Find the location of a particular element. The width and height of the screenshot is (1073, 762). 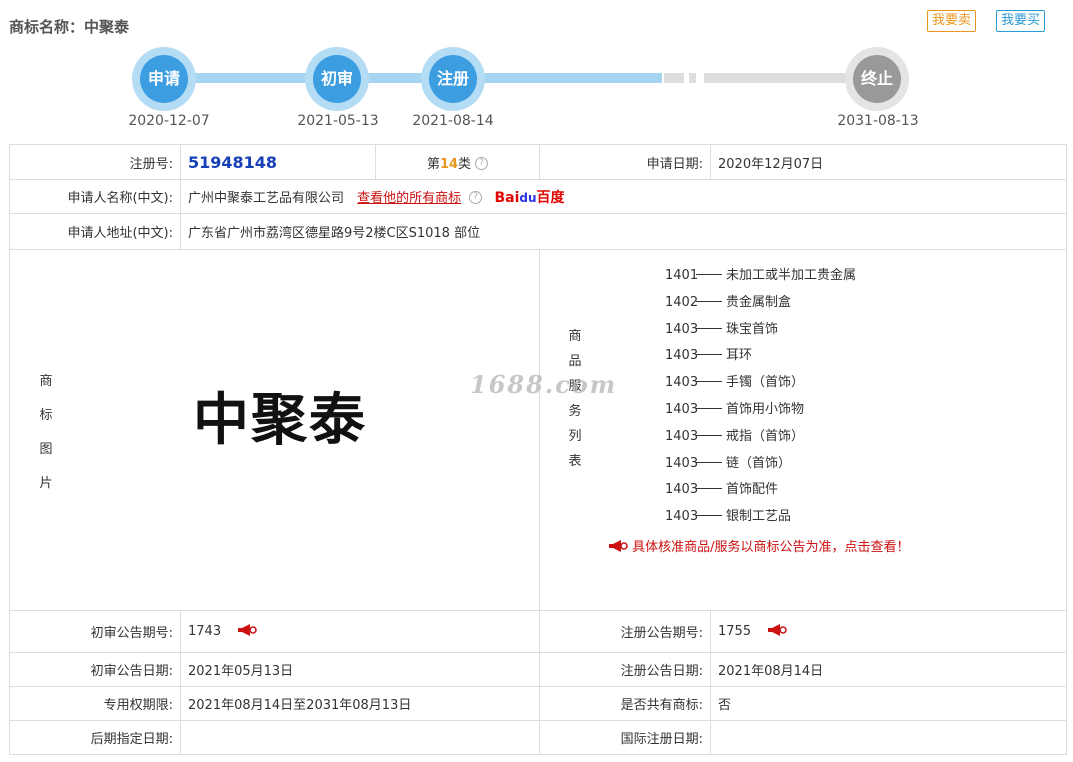

page-title: 商标名称：中聚泰 is located at coordinates (69, 27).